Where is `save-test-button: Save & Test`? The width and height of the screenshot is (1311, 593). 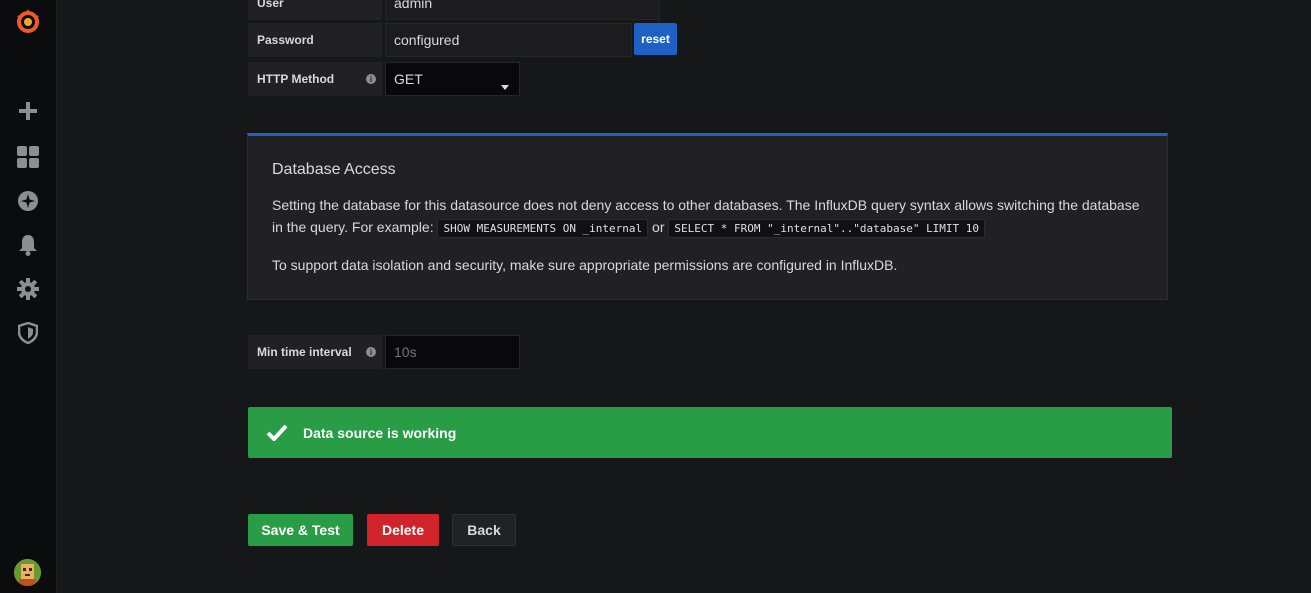
save-test-button: Save & Test is located at coordinates (300, 530).